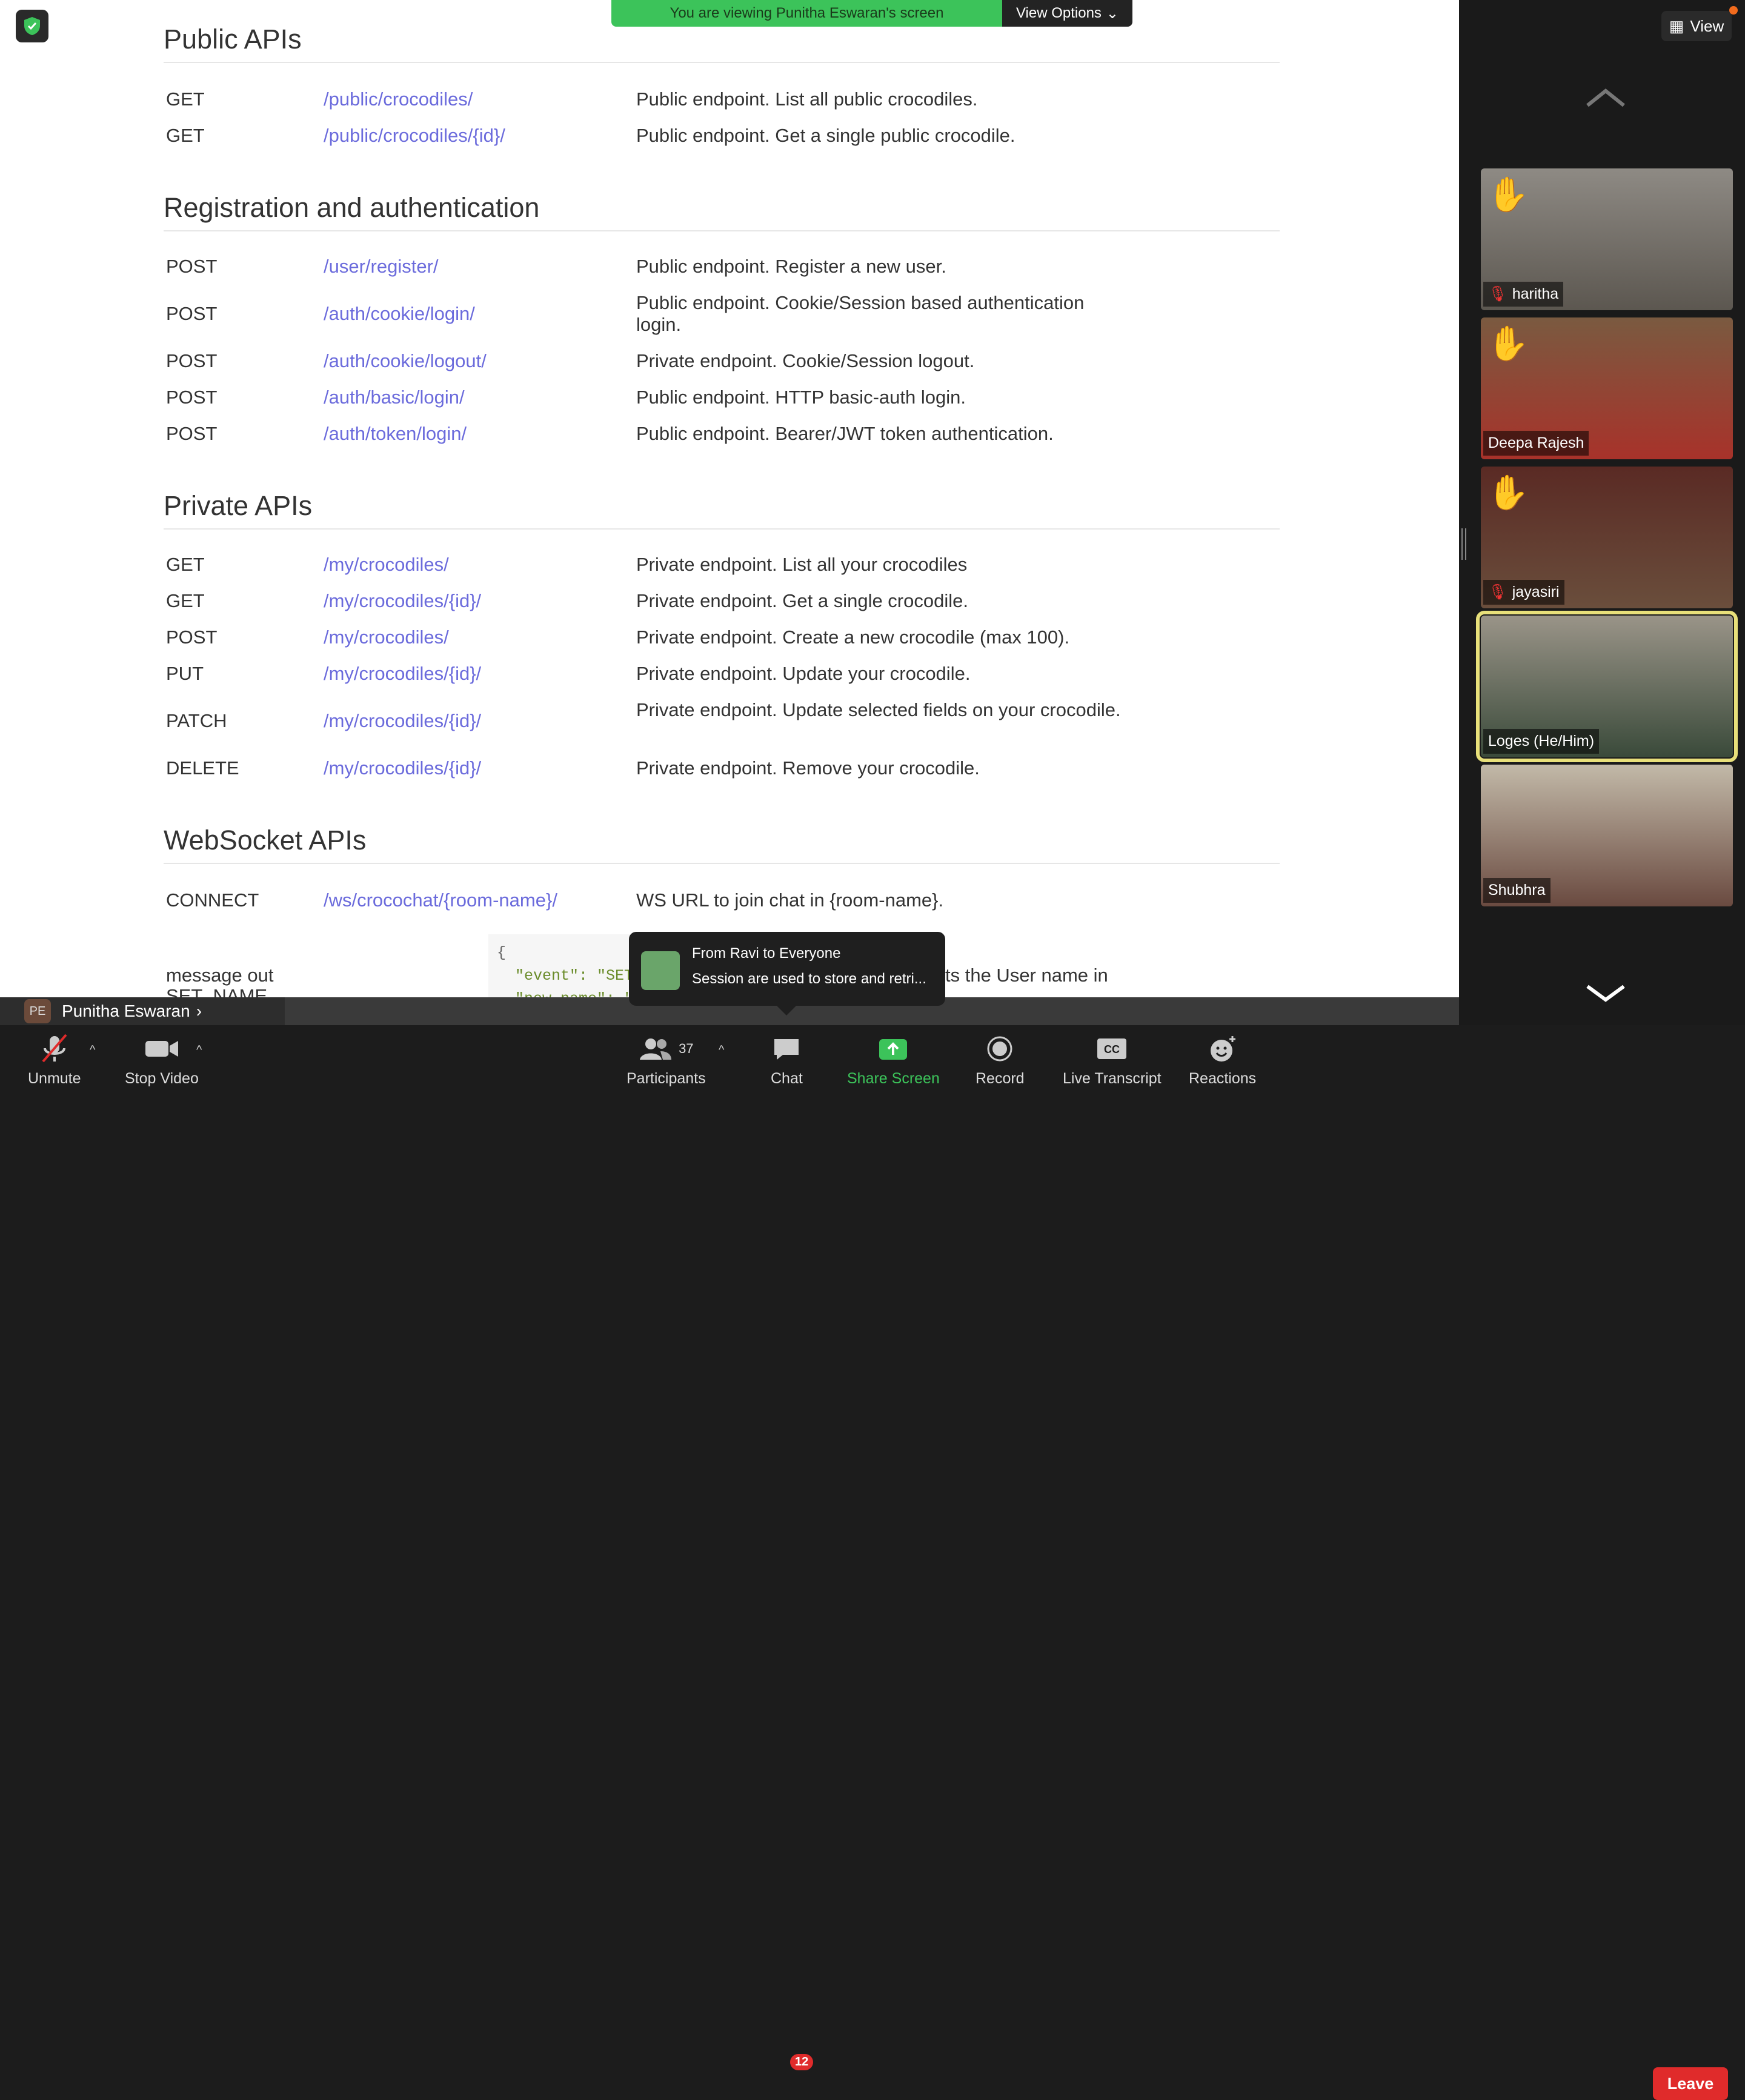 This screenshot has width=1745, height=2100. Describe the element at coordinates (1607, 388) in the screenshot. I see `participant-tile: ✋ Deepa Rajesh` at that location.